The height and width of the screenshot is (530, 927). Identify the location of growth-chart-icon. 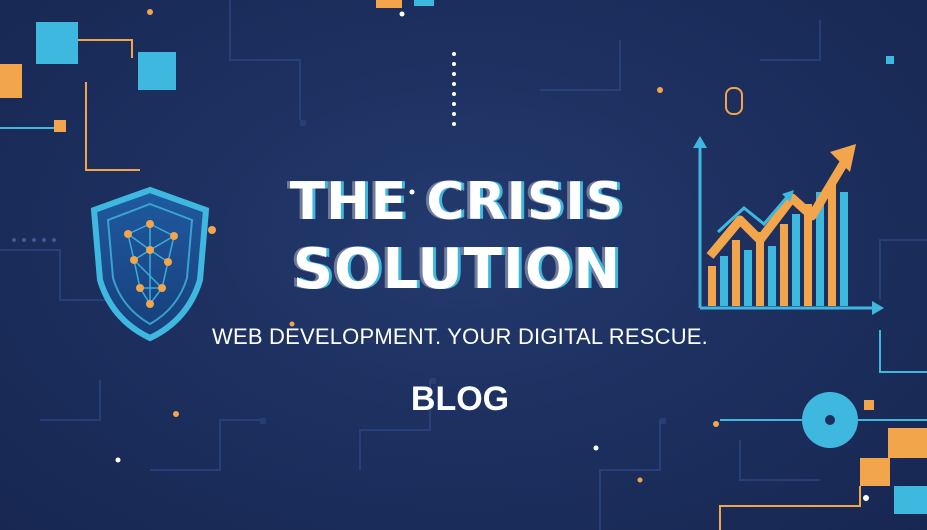
(788, 225).